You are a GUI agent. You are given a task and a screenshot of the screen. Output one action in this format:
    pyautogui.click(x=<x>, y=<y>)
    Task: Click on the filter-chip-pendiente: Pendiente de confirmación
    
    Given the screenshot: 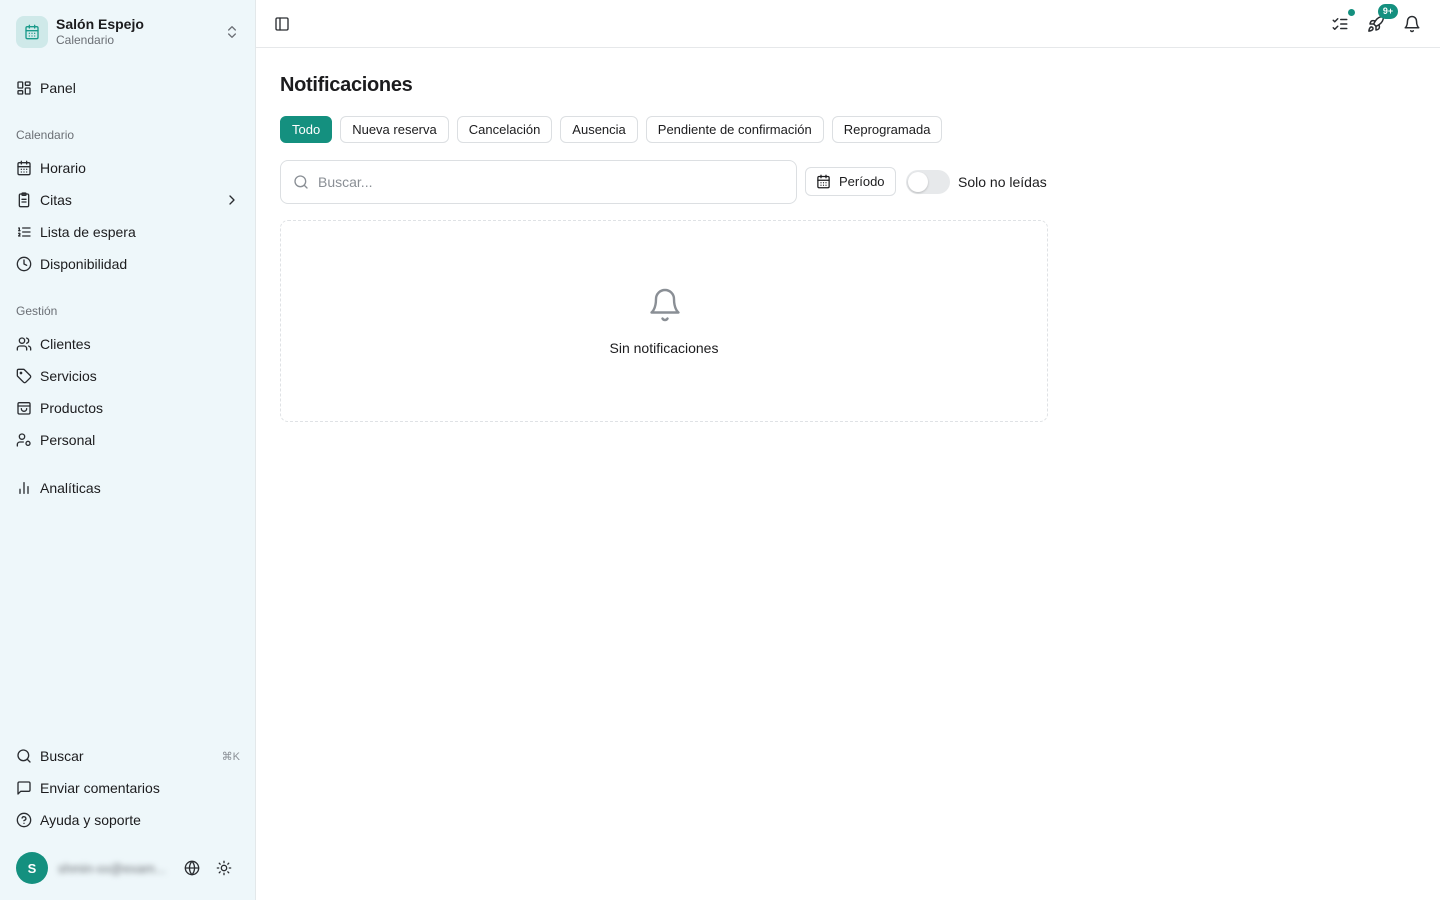 What is the action you would take?
    pyautogui.click(x=734, y=129)
    